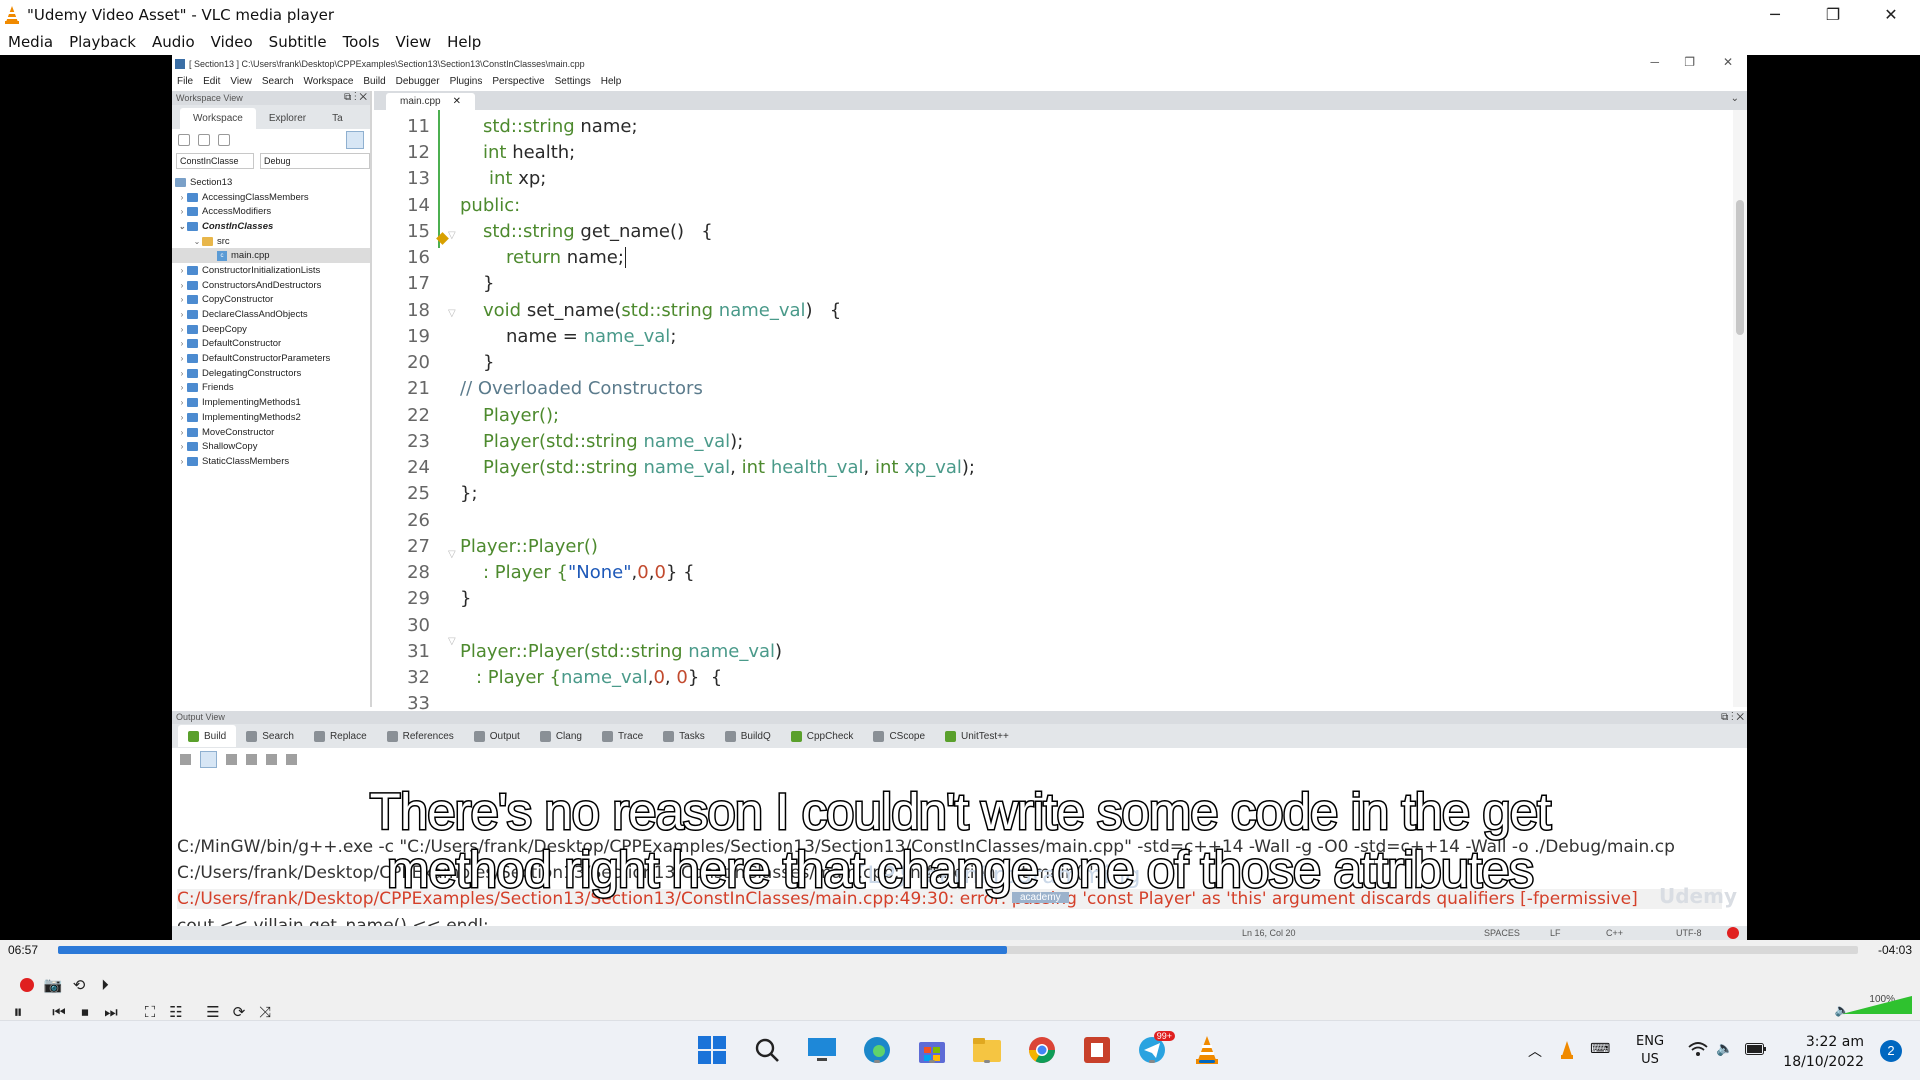 The width and height of the screenshot is (1920, 1080). What do you see at coordinates (1877, 1005) in the screenshot?
I see `volume-slider` at bounding box center [1877, 1005].